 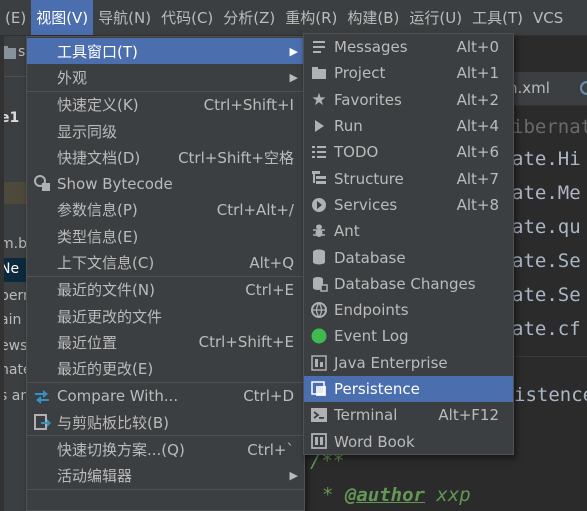 I want to click on menu-vcs: VCS, so click(x=548, y=17).